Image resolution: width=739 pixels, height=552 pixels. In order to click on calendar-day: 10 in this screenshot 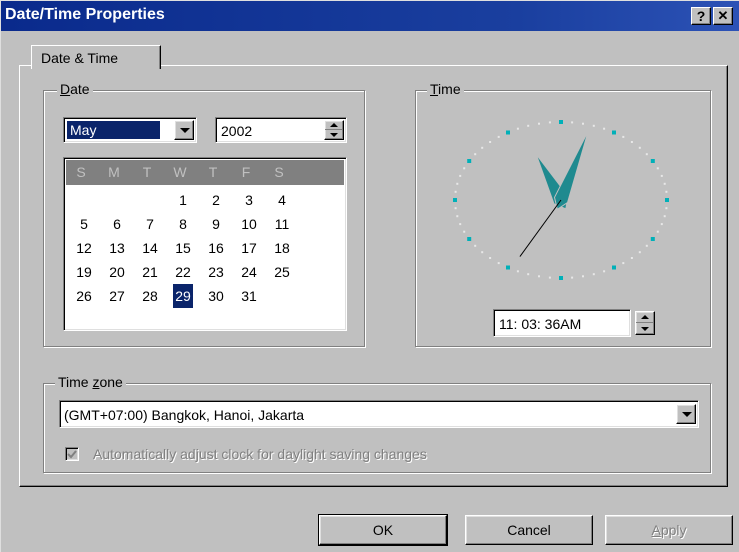, I will do `click(249, 224)`.